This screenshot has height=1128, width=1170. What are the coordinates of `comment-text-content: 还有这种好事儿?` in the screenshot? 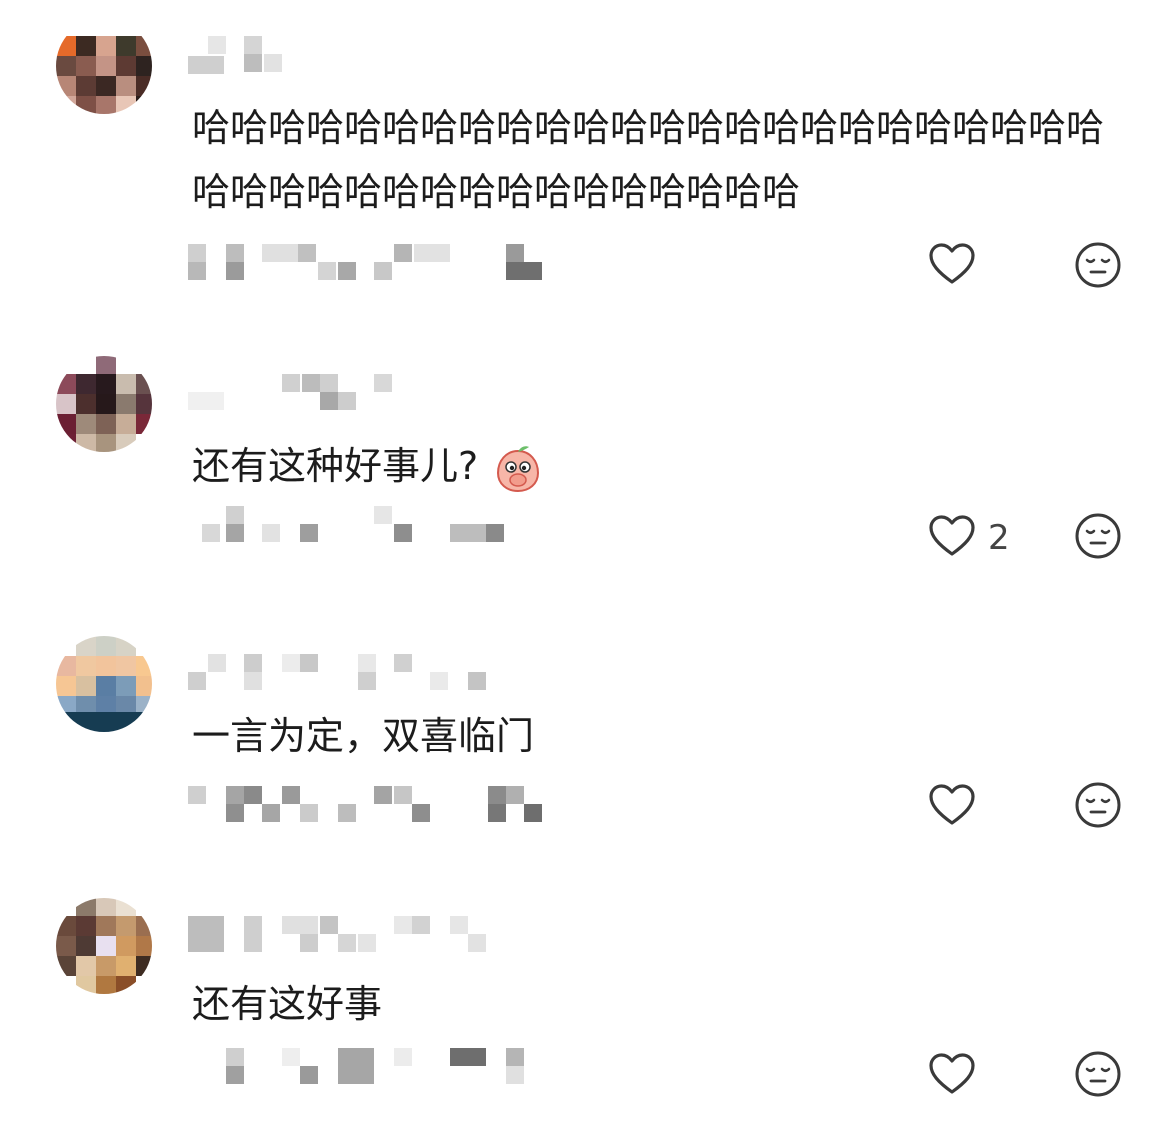 It's located at (335, 466).